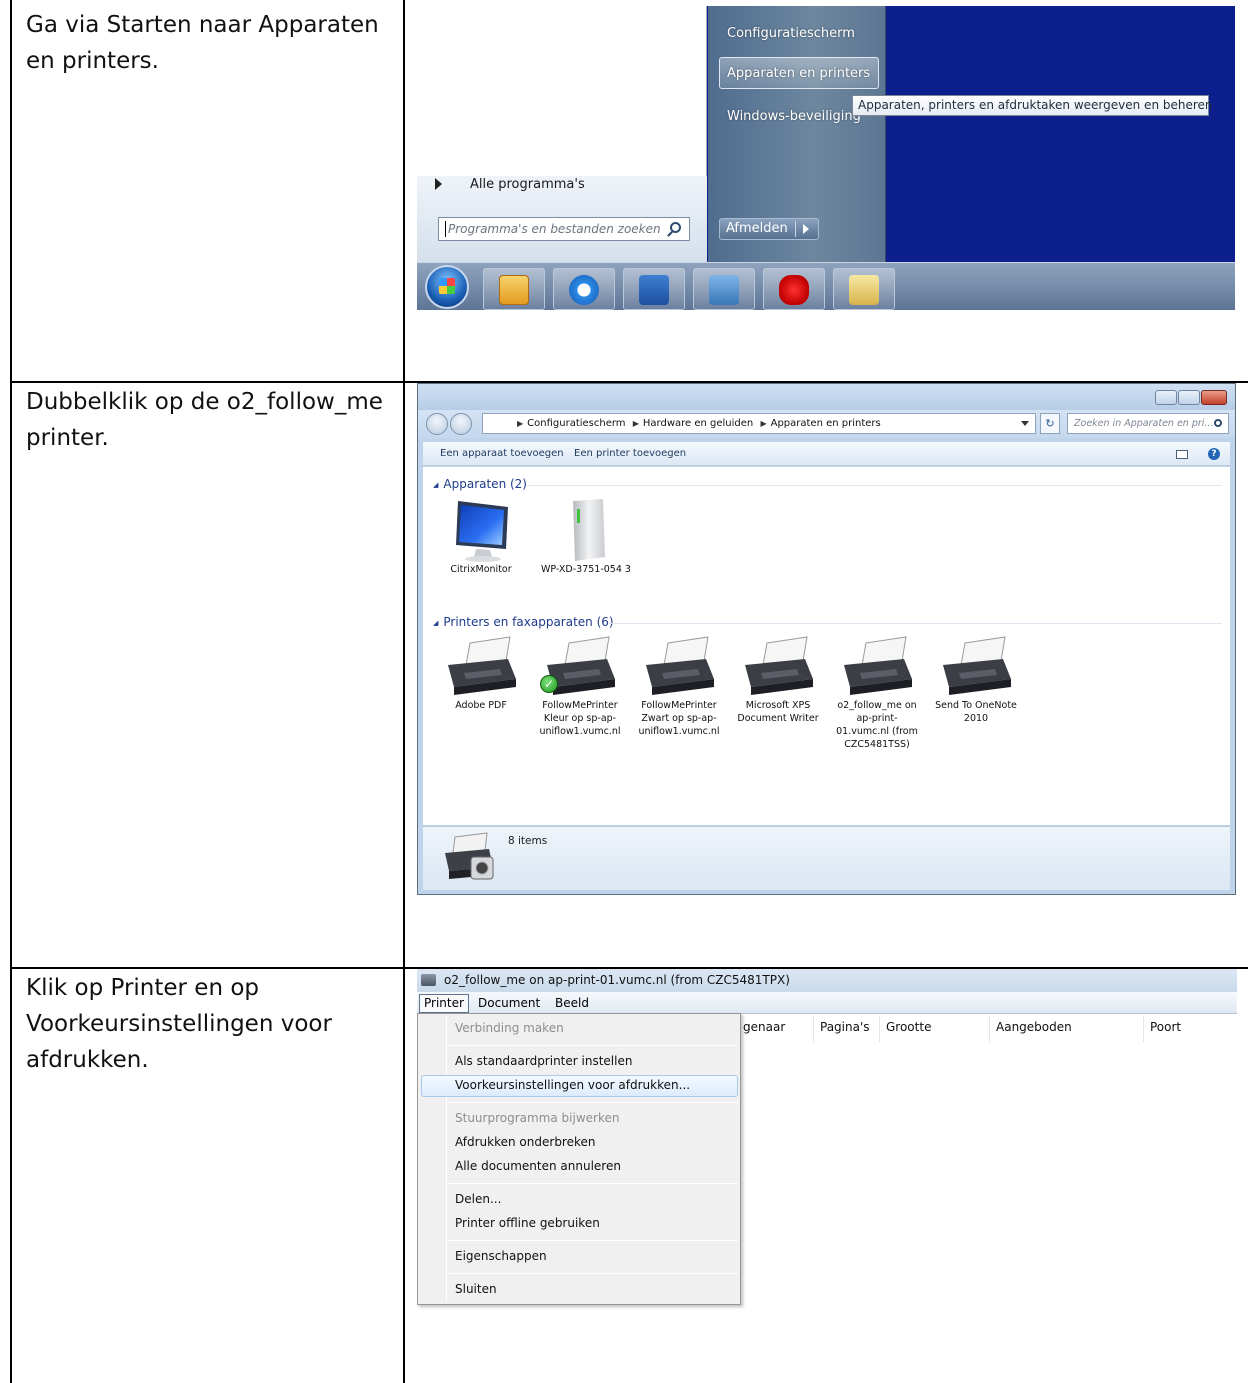 The height and width of the screenshot is (1383, 1248). Describe the element at coordinates (461, 424) in the screenshot. I see `forward-icon` at that location.